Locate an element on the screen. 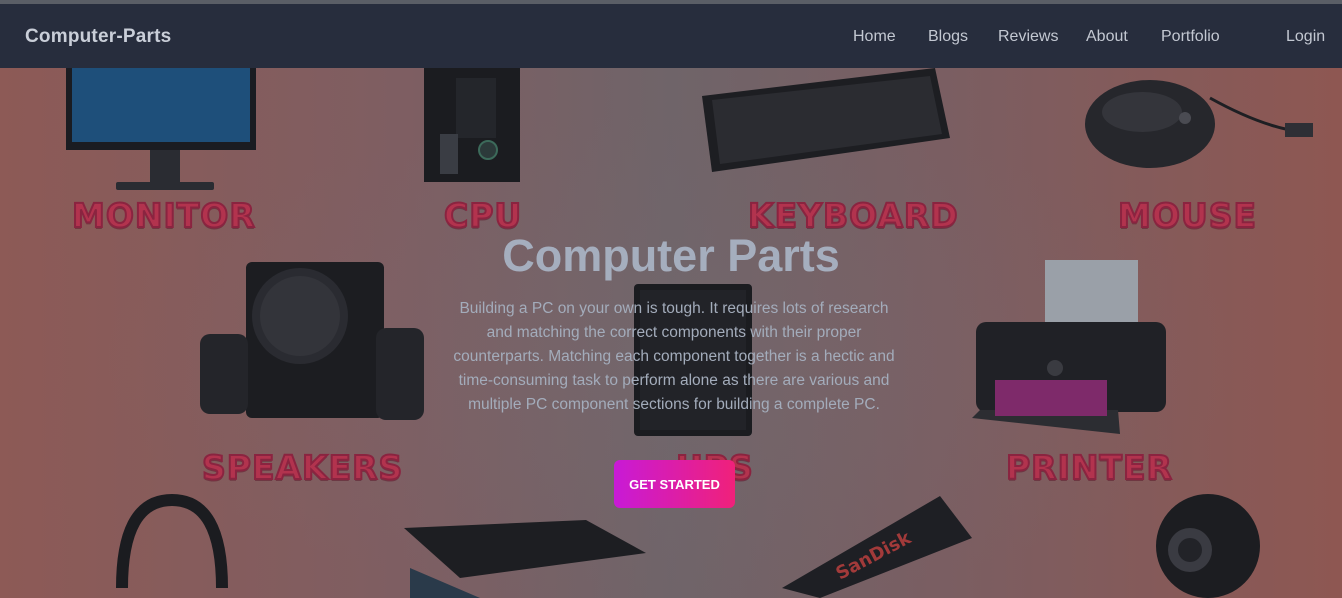 The height and width of the screenshot is (598, 1342). monitor-image is located at coordinates (161, 129).